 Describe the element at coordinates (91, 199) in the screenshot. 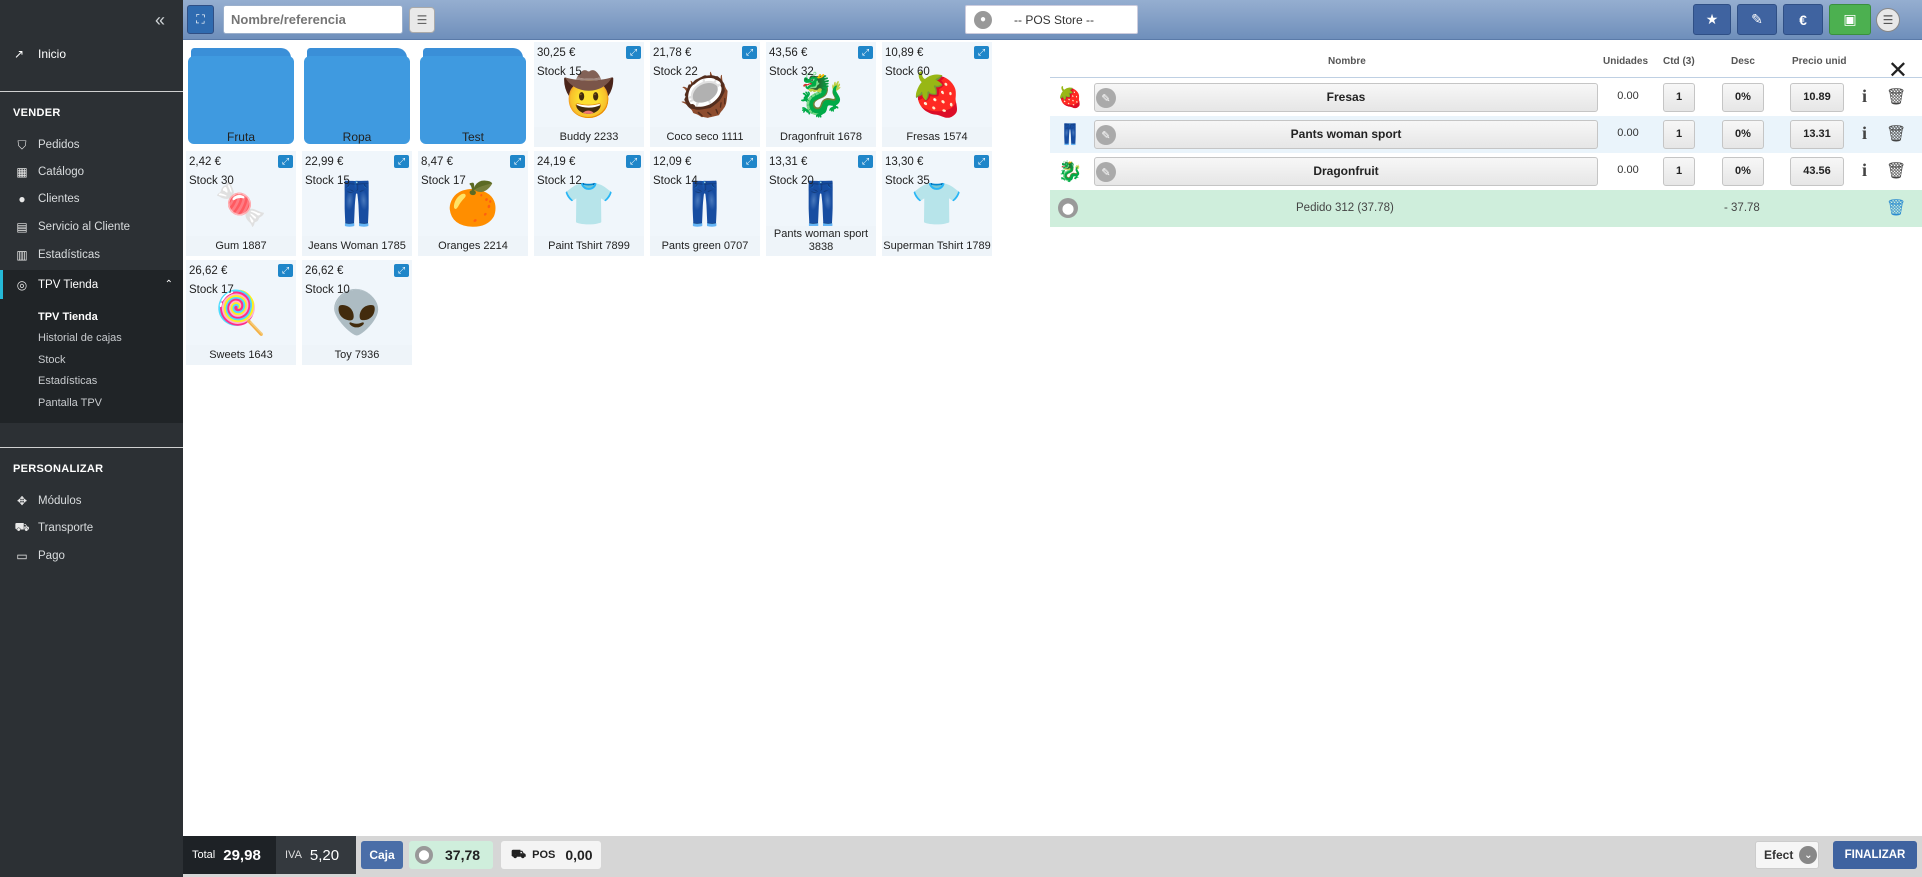

I see `sidebar-item-customers: ● Clientes` at that location.